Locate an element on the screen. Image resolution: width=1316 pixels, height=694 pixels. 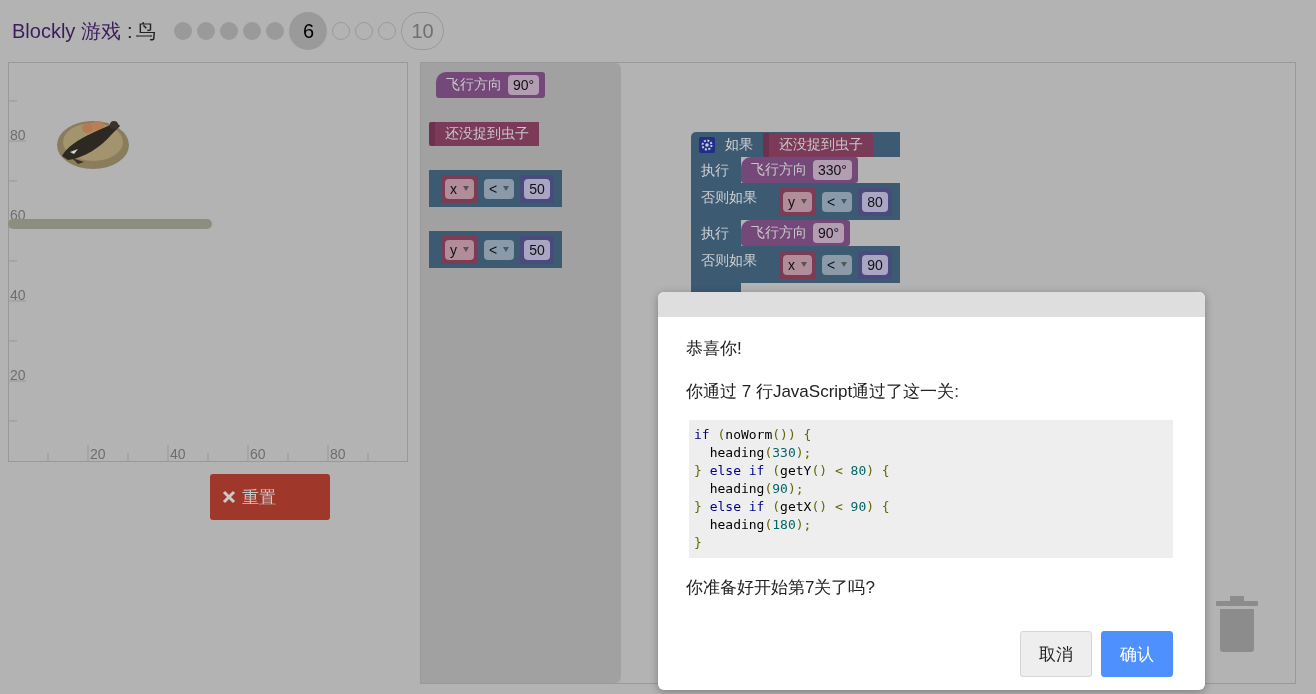
compare-block: y < 50 is located at coordinates (495, 249).